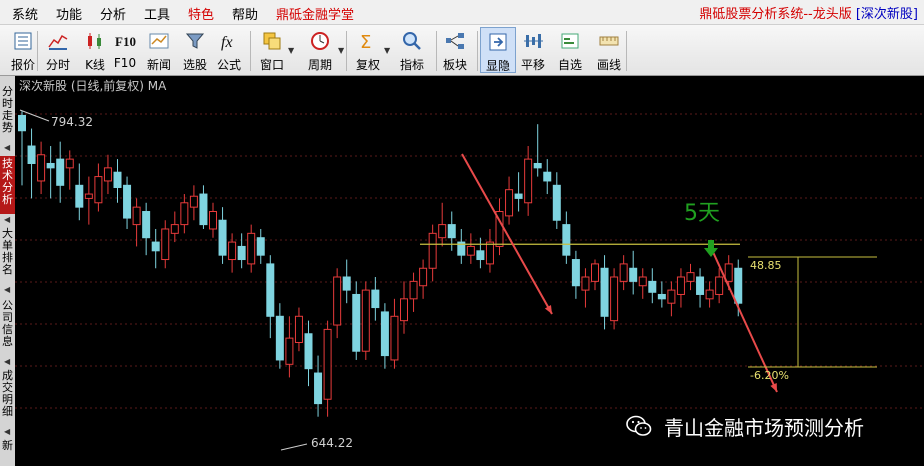 This screenshot has height=466, width=924. I want to click on toolbar-button-10: Σ 复权, so click(368, 50).